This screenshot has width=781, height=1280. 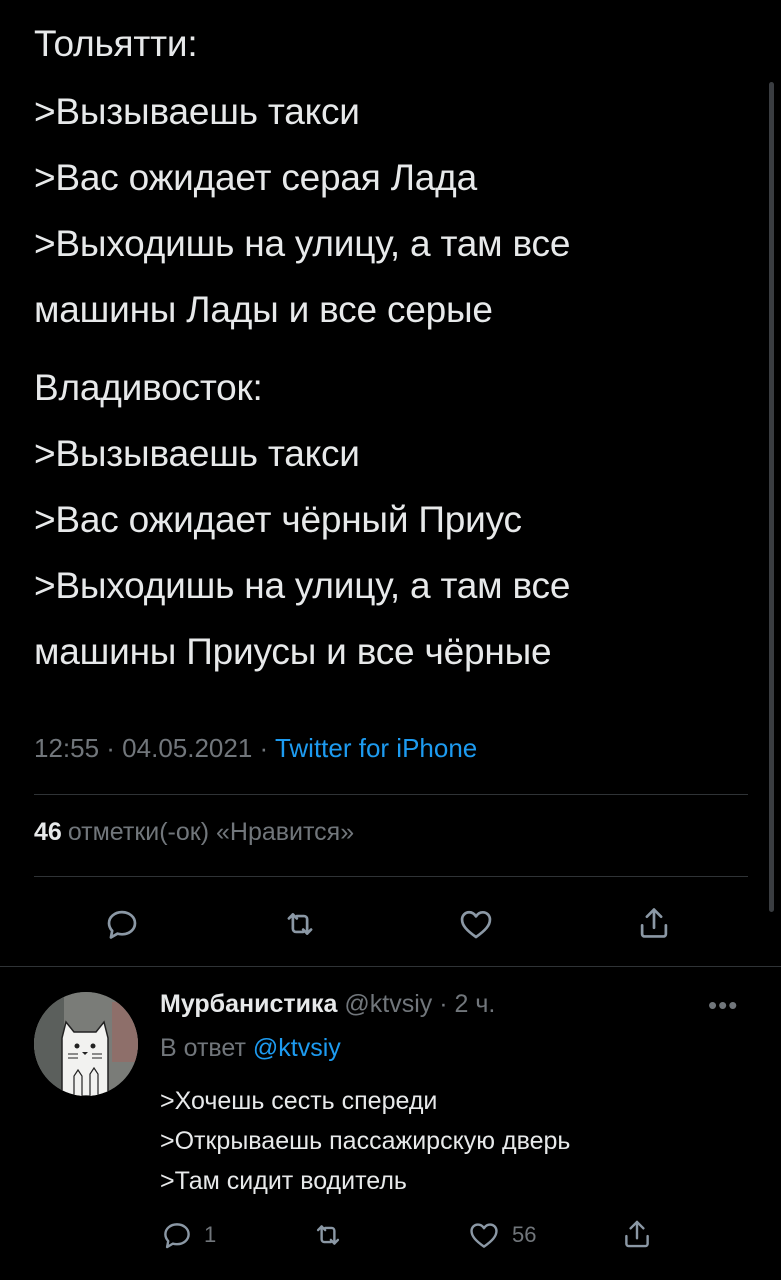 What do you see at coordinates (255, 177) in the screenshot?
I see `tweet-line: >Вас ожидает серая Лада` at bounding box center [255, 177].